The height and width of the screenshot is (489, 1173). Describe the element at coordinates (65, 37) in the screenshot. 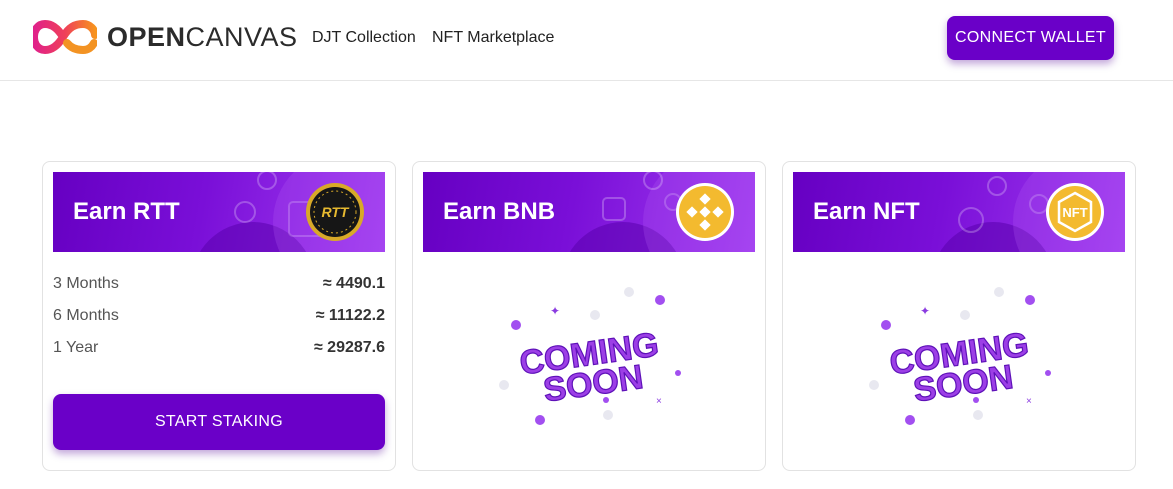

I see `infinity-logo-icon` at that location.